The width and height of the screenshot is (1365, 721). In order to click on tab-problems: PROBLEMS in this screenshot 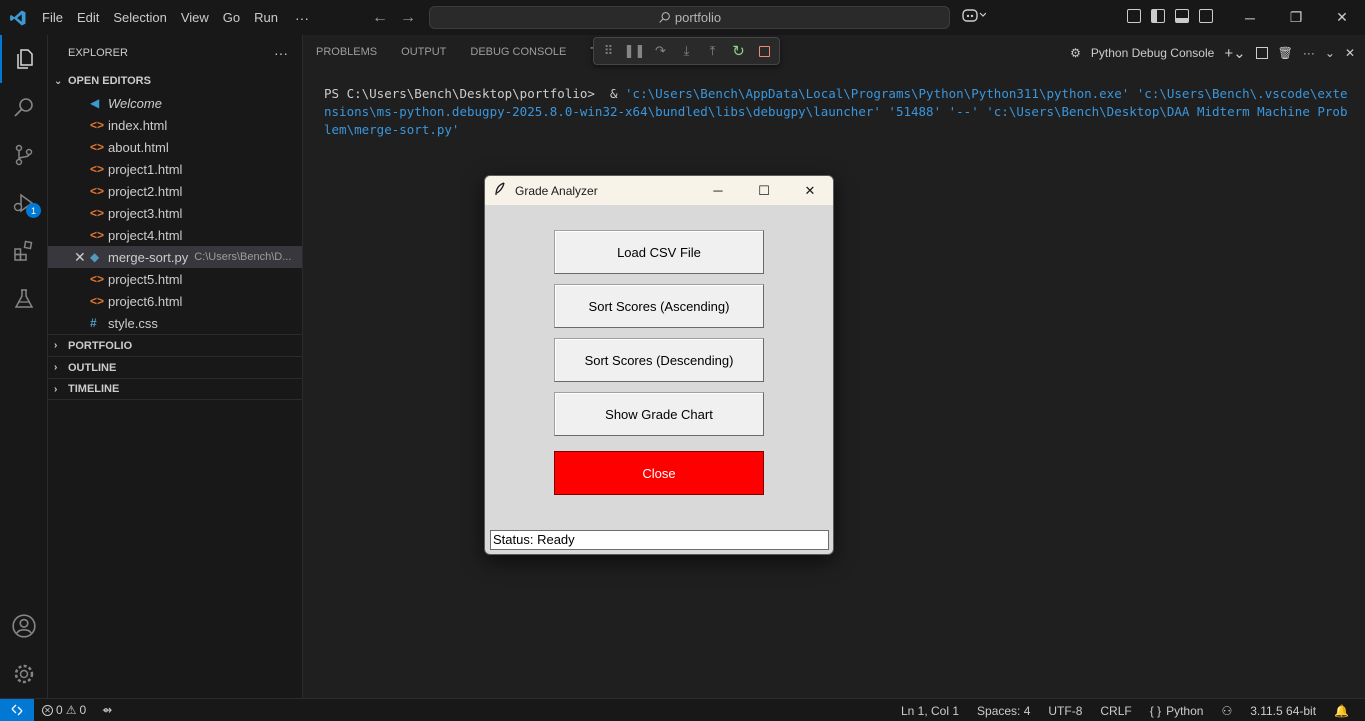, I will do `click(346, 52)`.